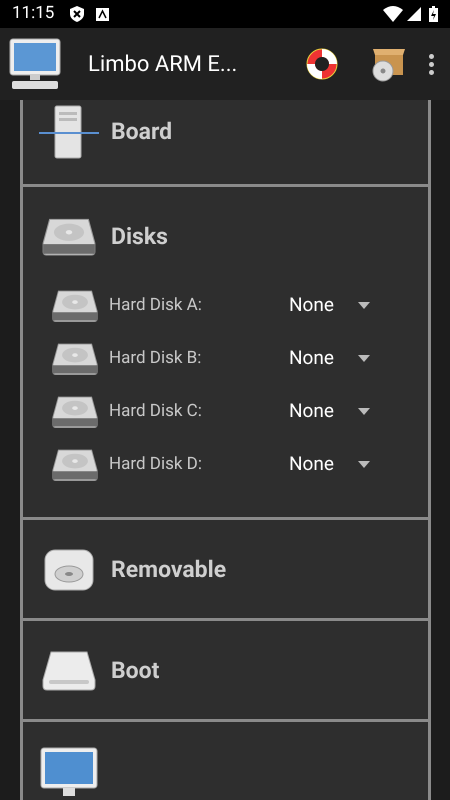 Image resolution: width=450 pixels, height=800 pixels. What do you see at coordinates (135, 671) in the screenshot?
I see `section-title: Boot` at bounding box center [135, 671].